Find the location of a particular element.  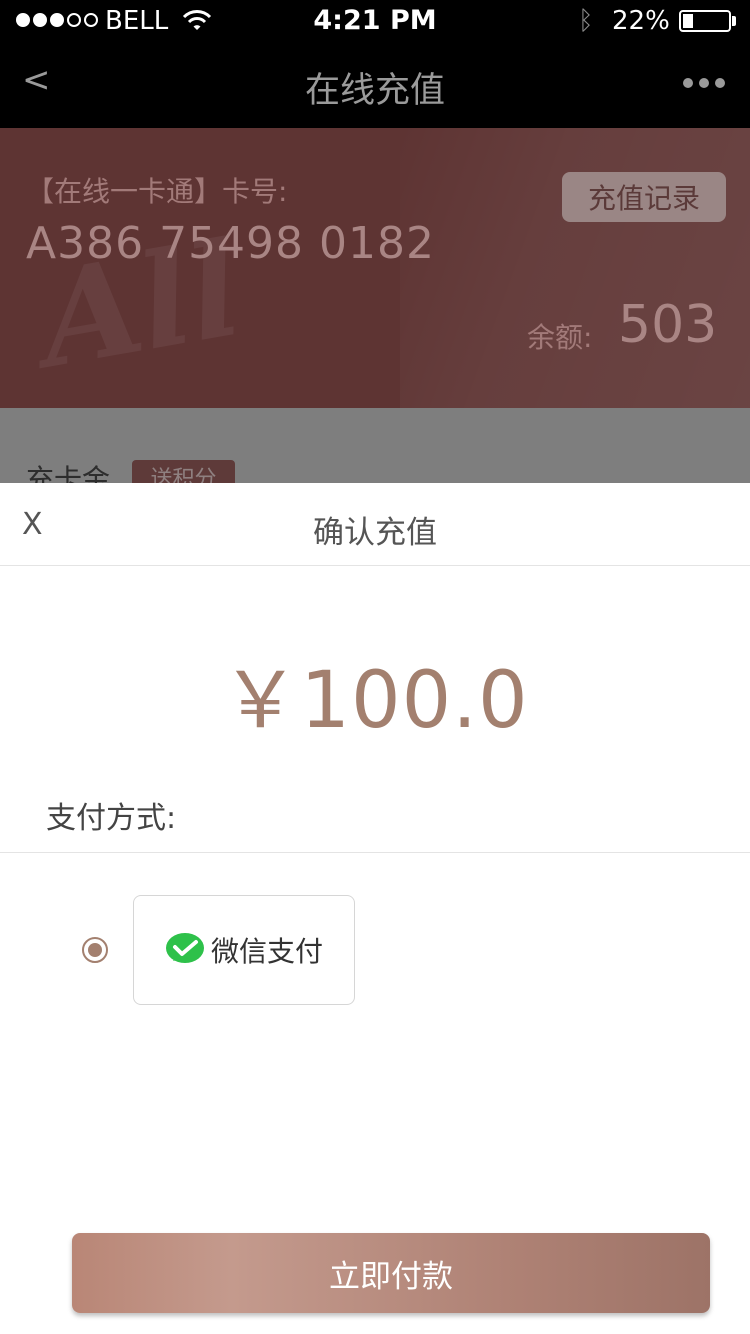

sheet-title: 确认充值 is located at coordinates (375, 533).